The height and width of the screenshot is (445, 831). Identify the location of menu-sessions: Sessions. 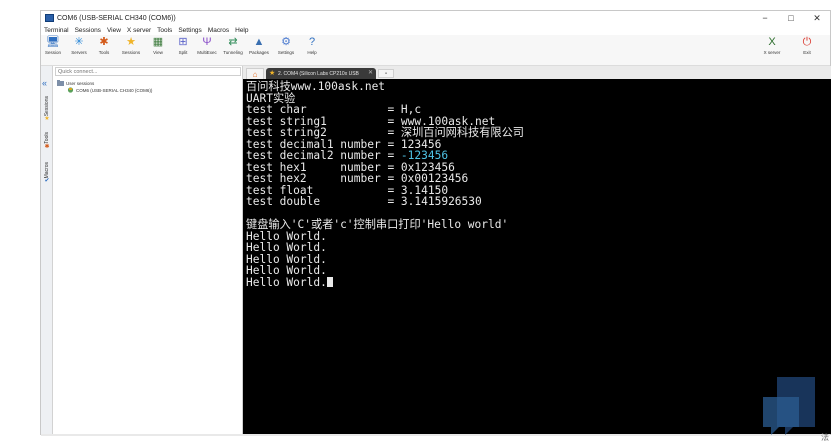
(88, 30).